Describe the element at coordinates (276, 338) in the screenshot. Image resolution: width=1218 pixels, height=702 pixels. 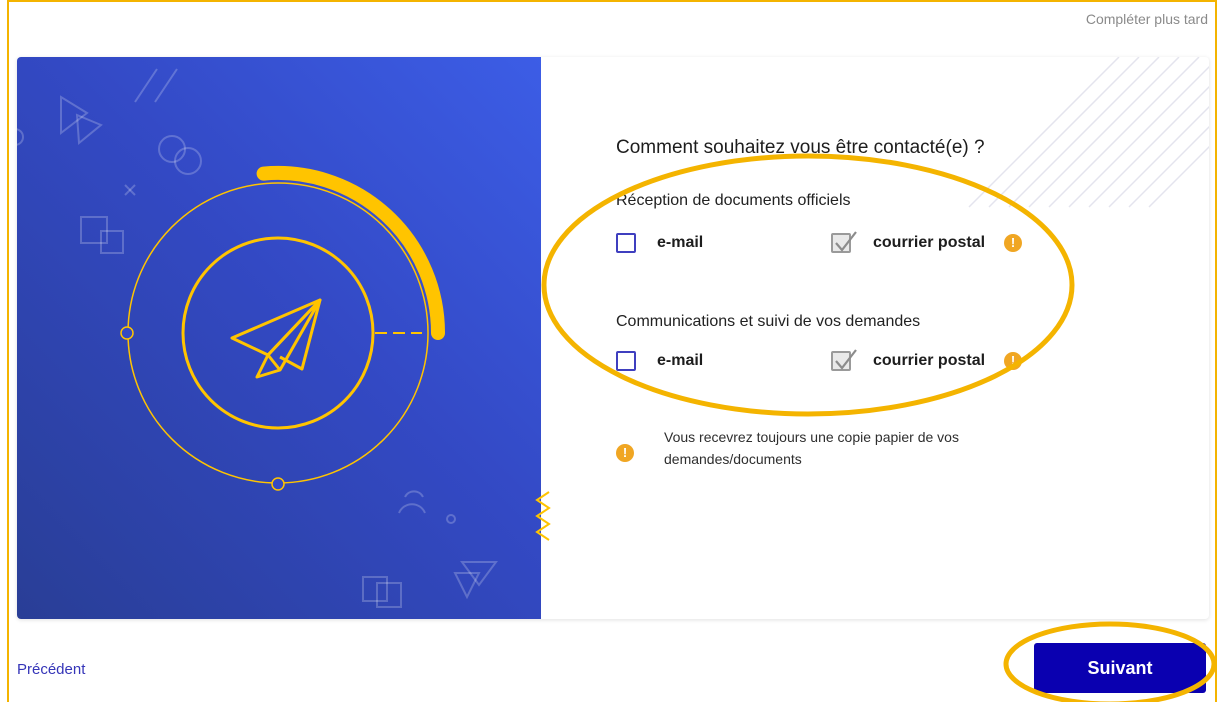
I see `paper-plane-icon` at that location.